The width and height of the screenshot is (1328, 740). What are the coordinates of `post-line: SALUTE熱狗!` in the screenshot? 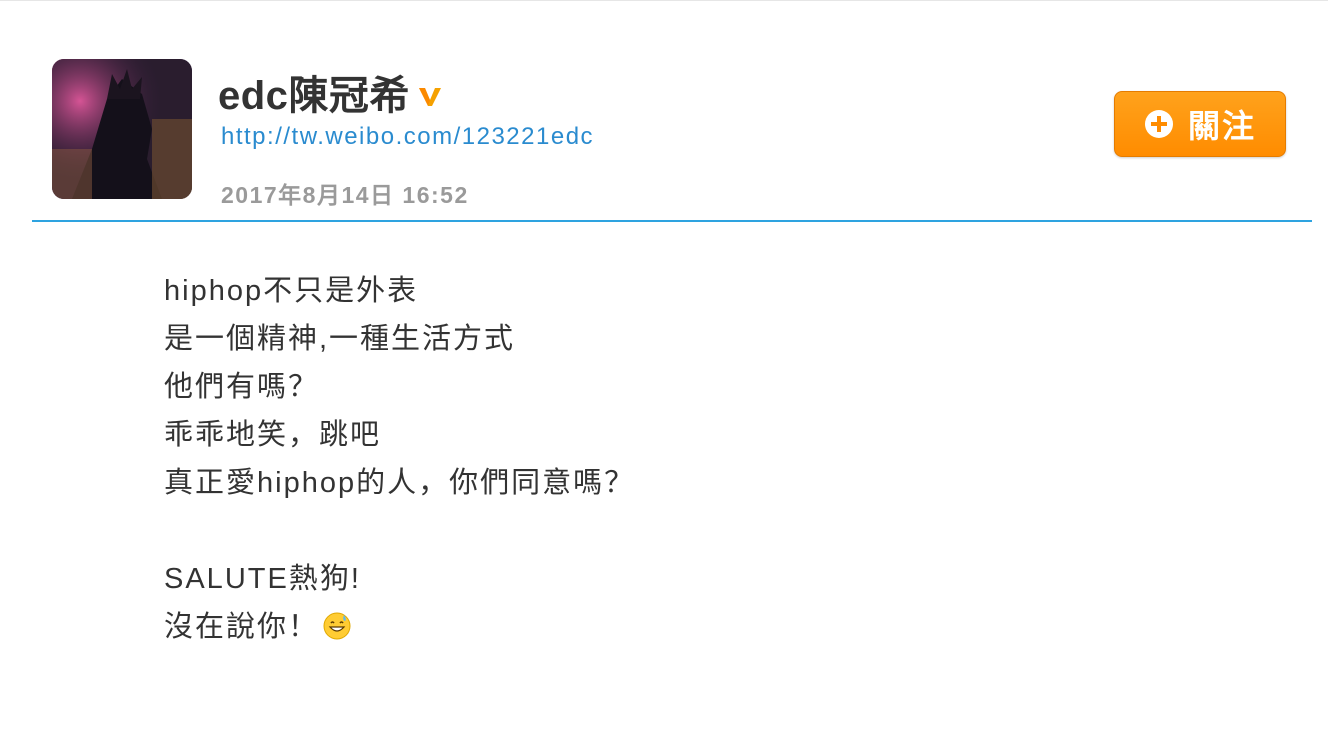 It's located at (262, 579).